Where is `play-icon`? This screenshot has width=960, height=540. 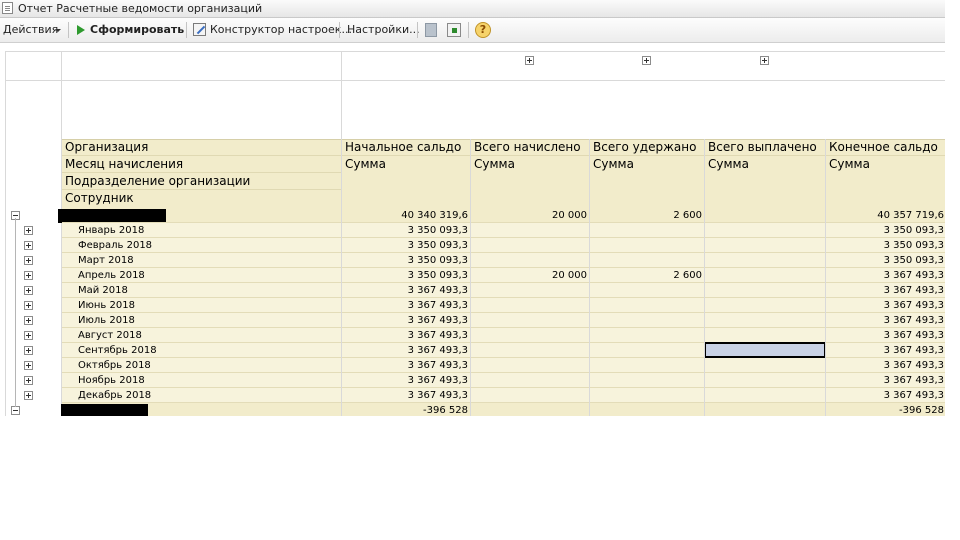
play-icon is located at coordinates (81, 30).